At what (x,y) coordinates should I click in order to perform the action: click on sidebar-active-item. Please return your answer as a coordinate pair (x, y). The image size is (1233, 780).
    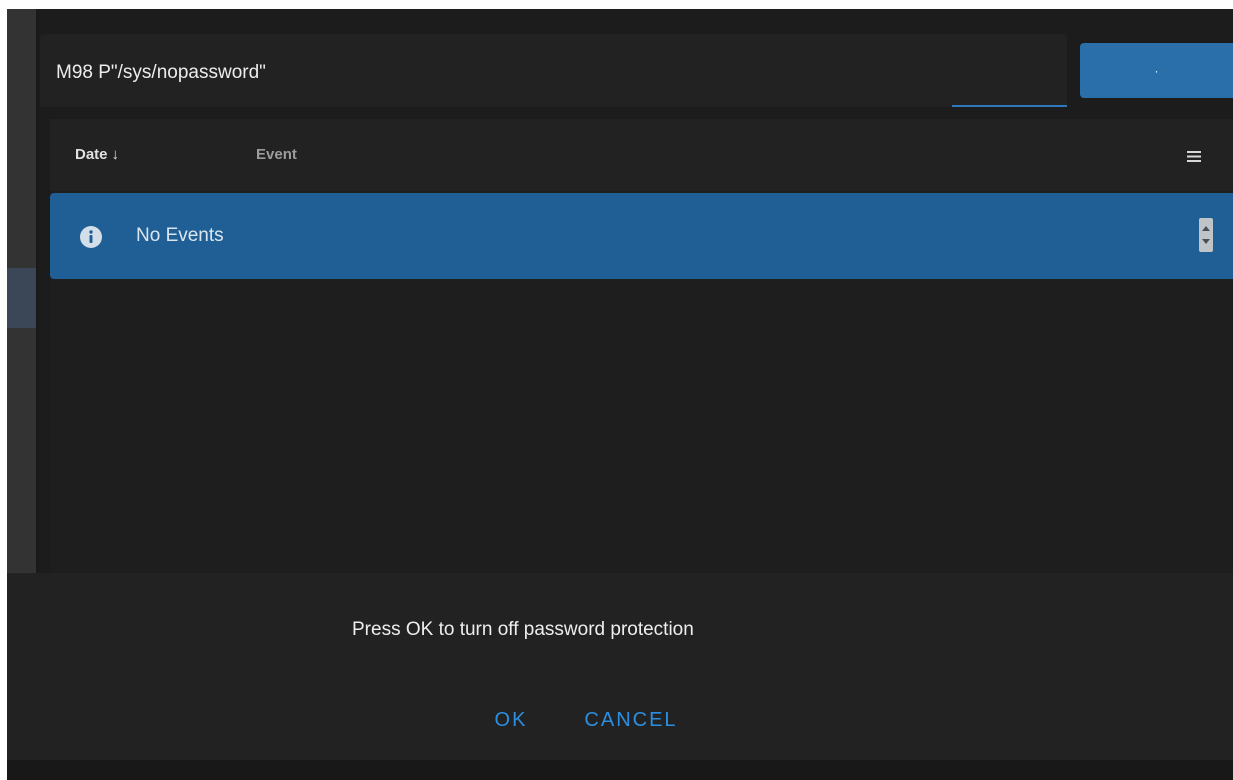
    Looking at the image, I should click on (21, 298).